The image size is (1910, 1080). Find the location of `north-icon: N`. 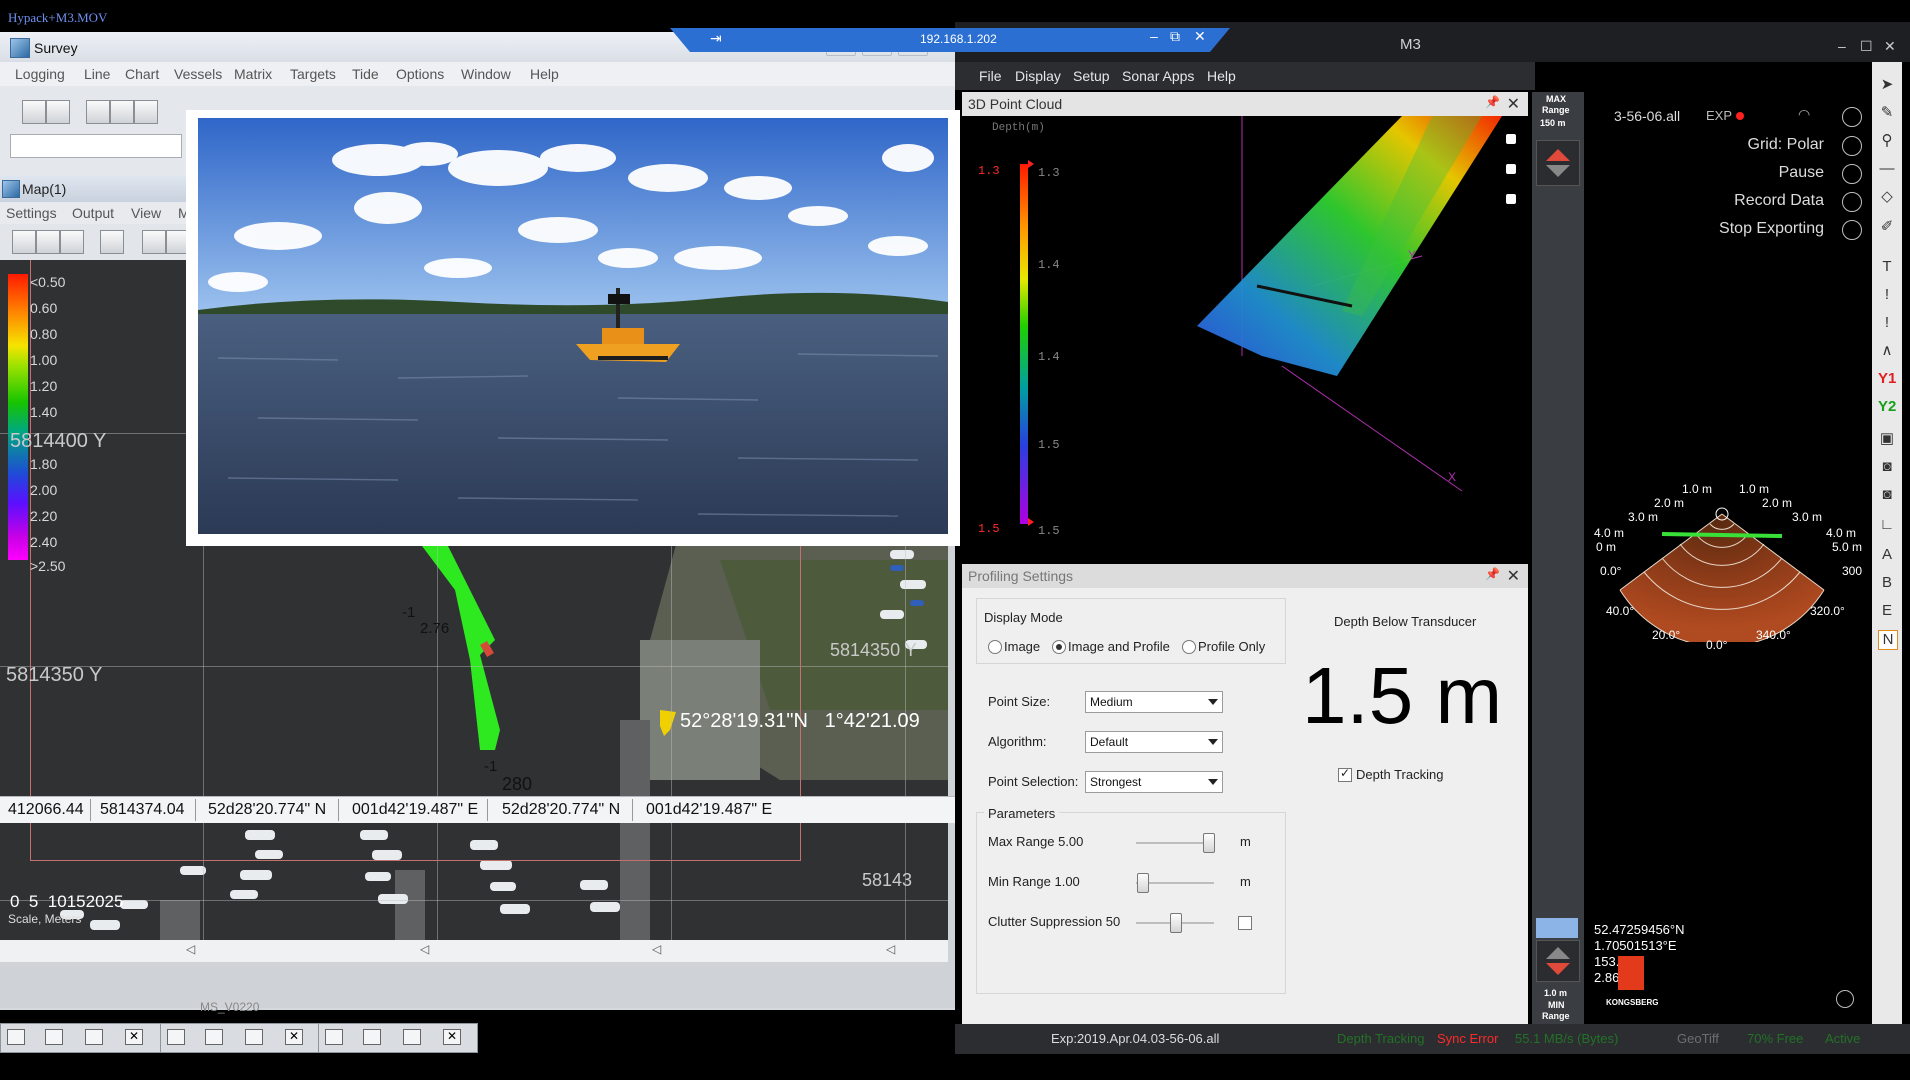

north-icon: N is located at coordinates (1888, 640).